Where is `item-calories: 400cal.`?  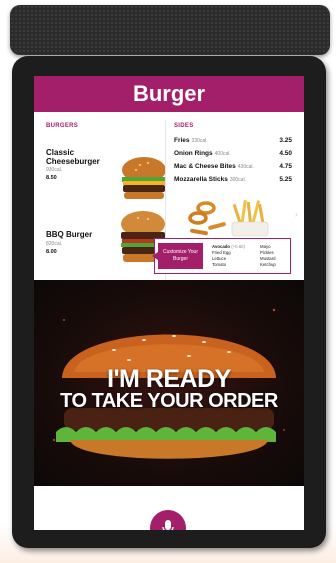
item-calories: 400cal. is located at coordinates (222, 154).